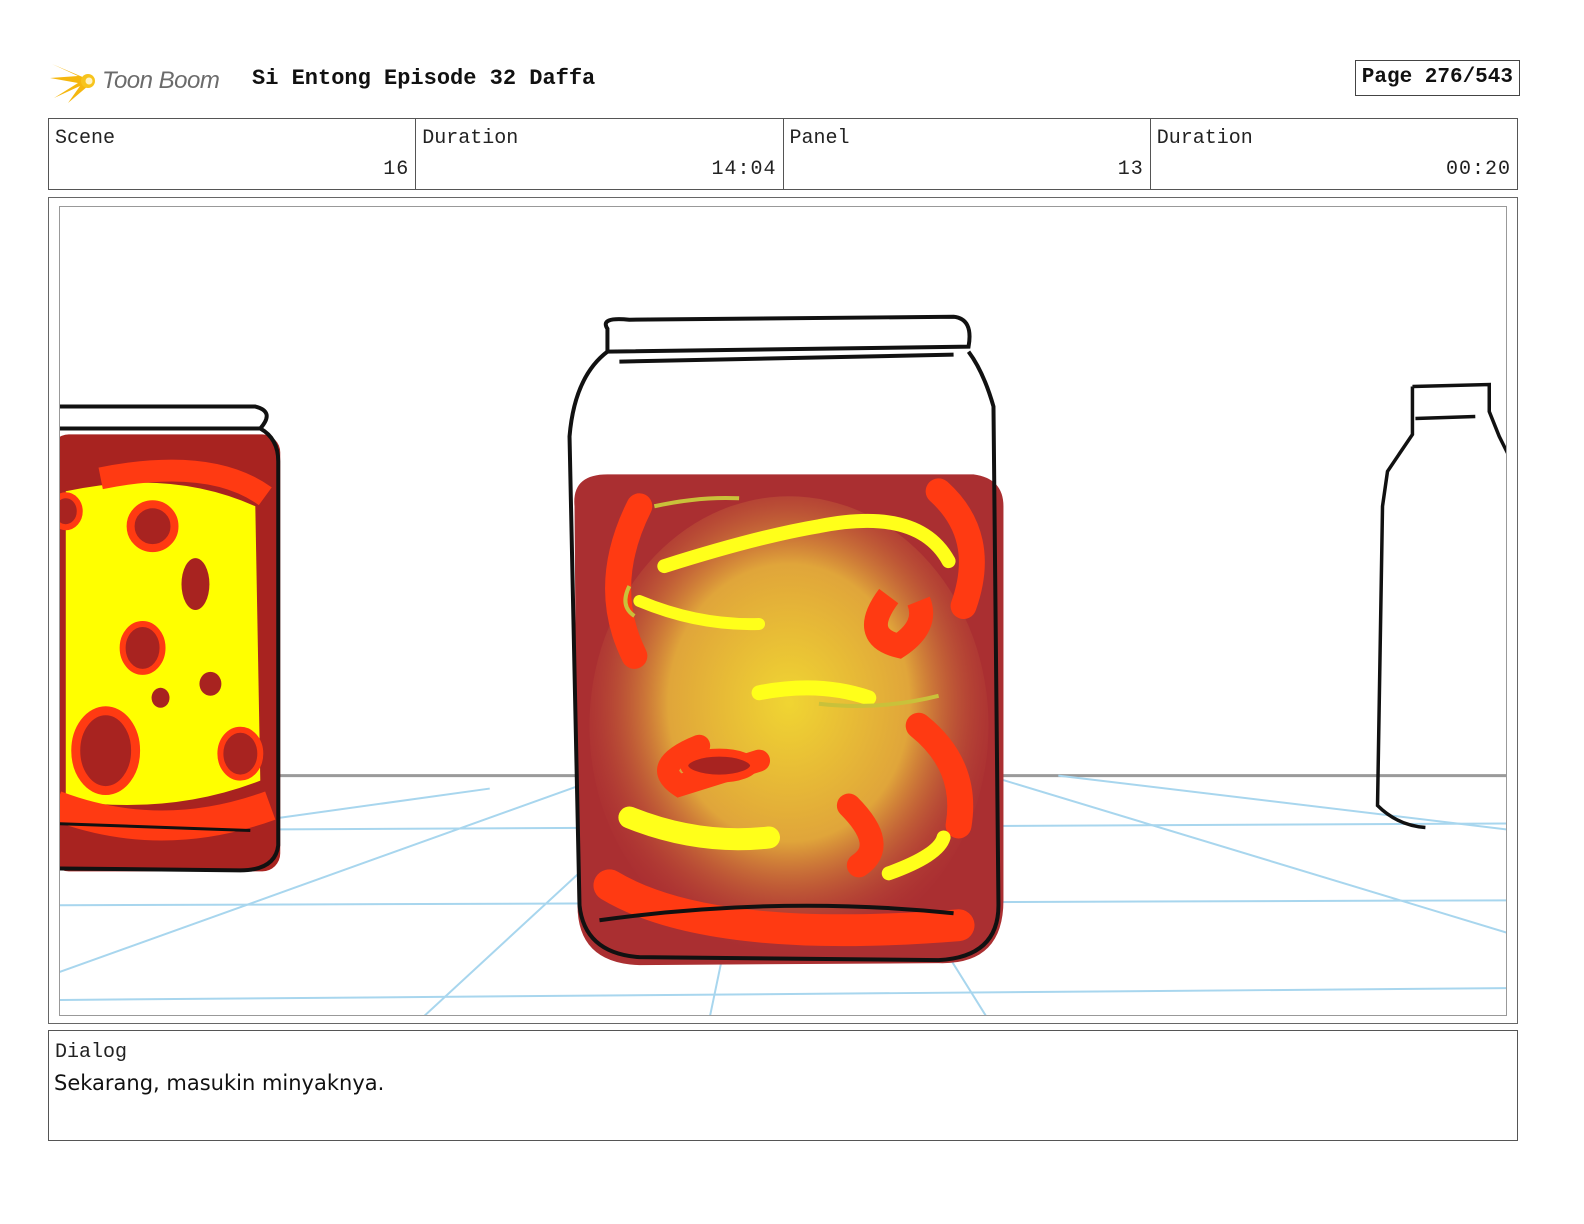  Describe the element at coordinates (396, 169) in the screenshot. I see `scene-value: 16` at that location.